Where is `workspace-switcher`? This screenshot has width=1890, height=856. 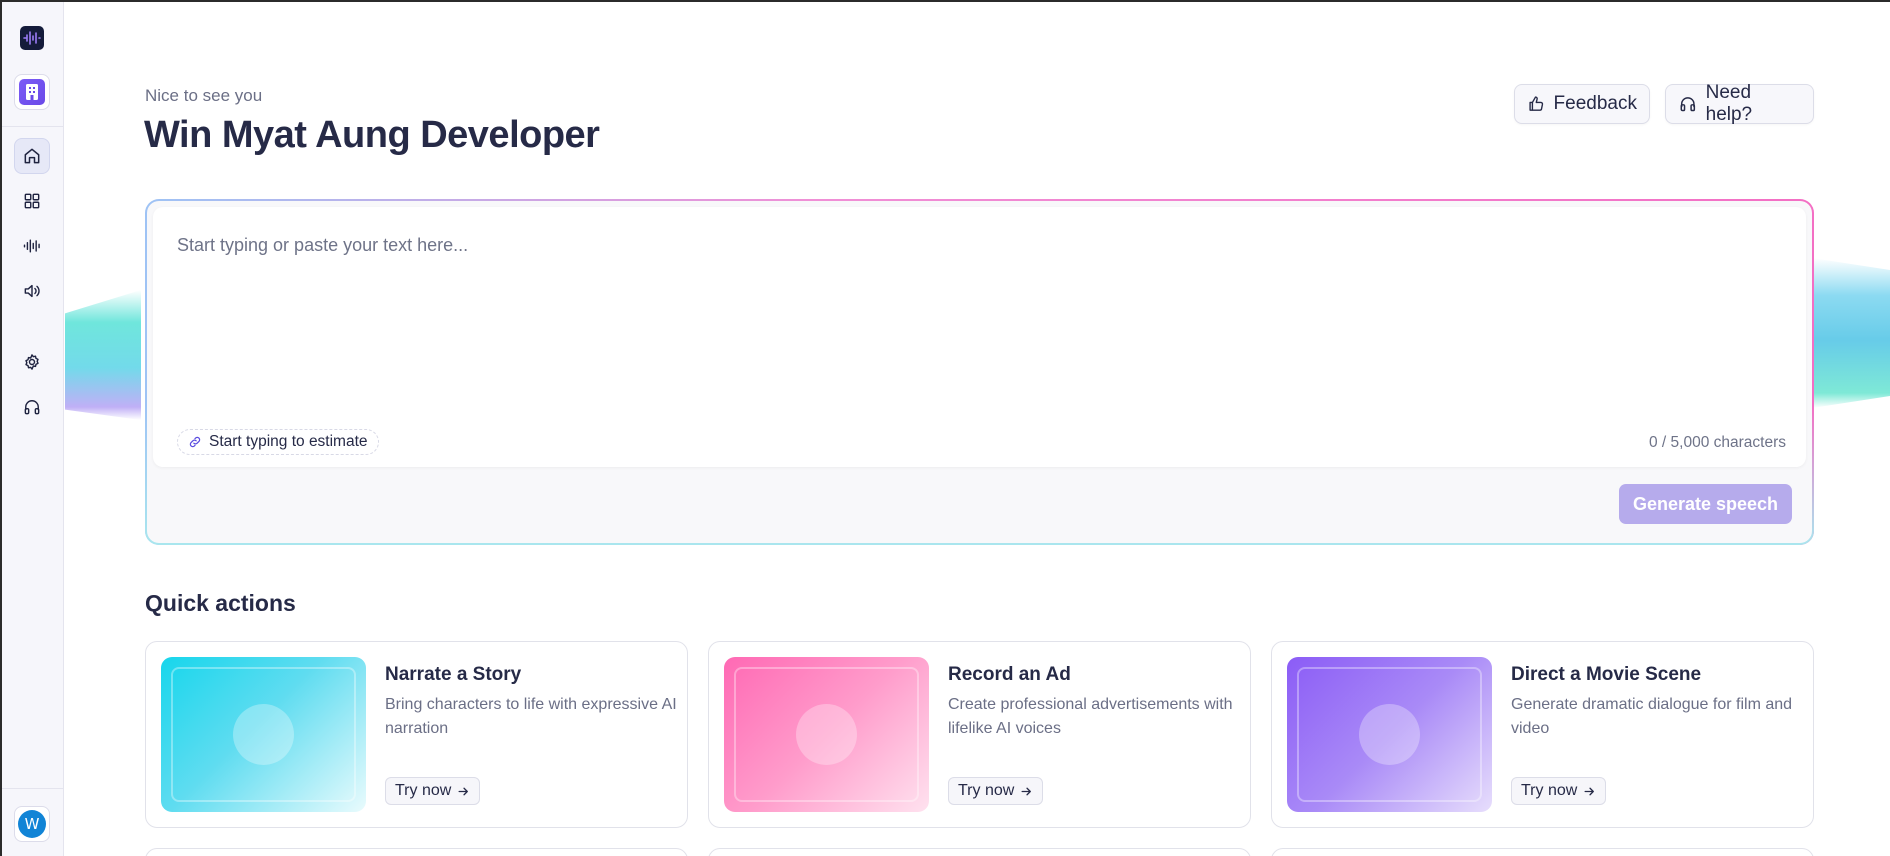 workspace-switcher is located at coordinates (32, 92).